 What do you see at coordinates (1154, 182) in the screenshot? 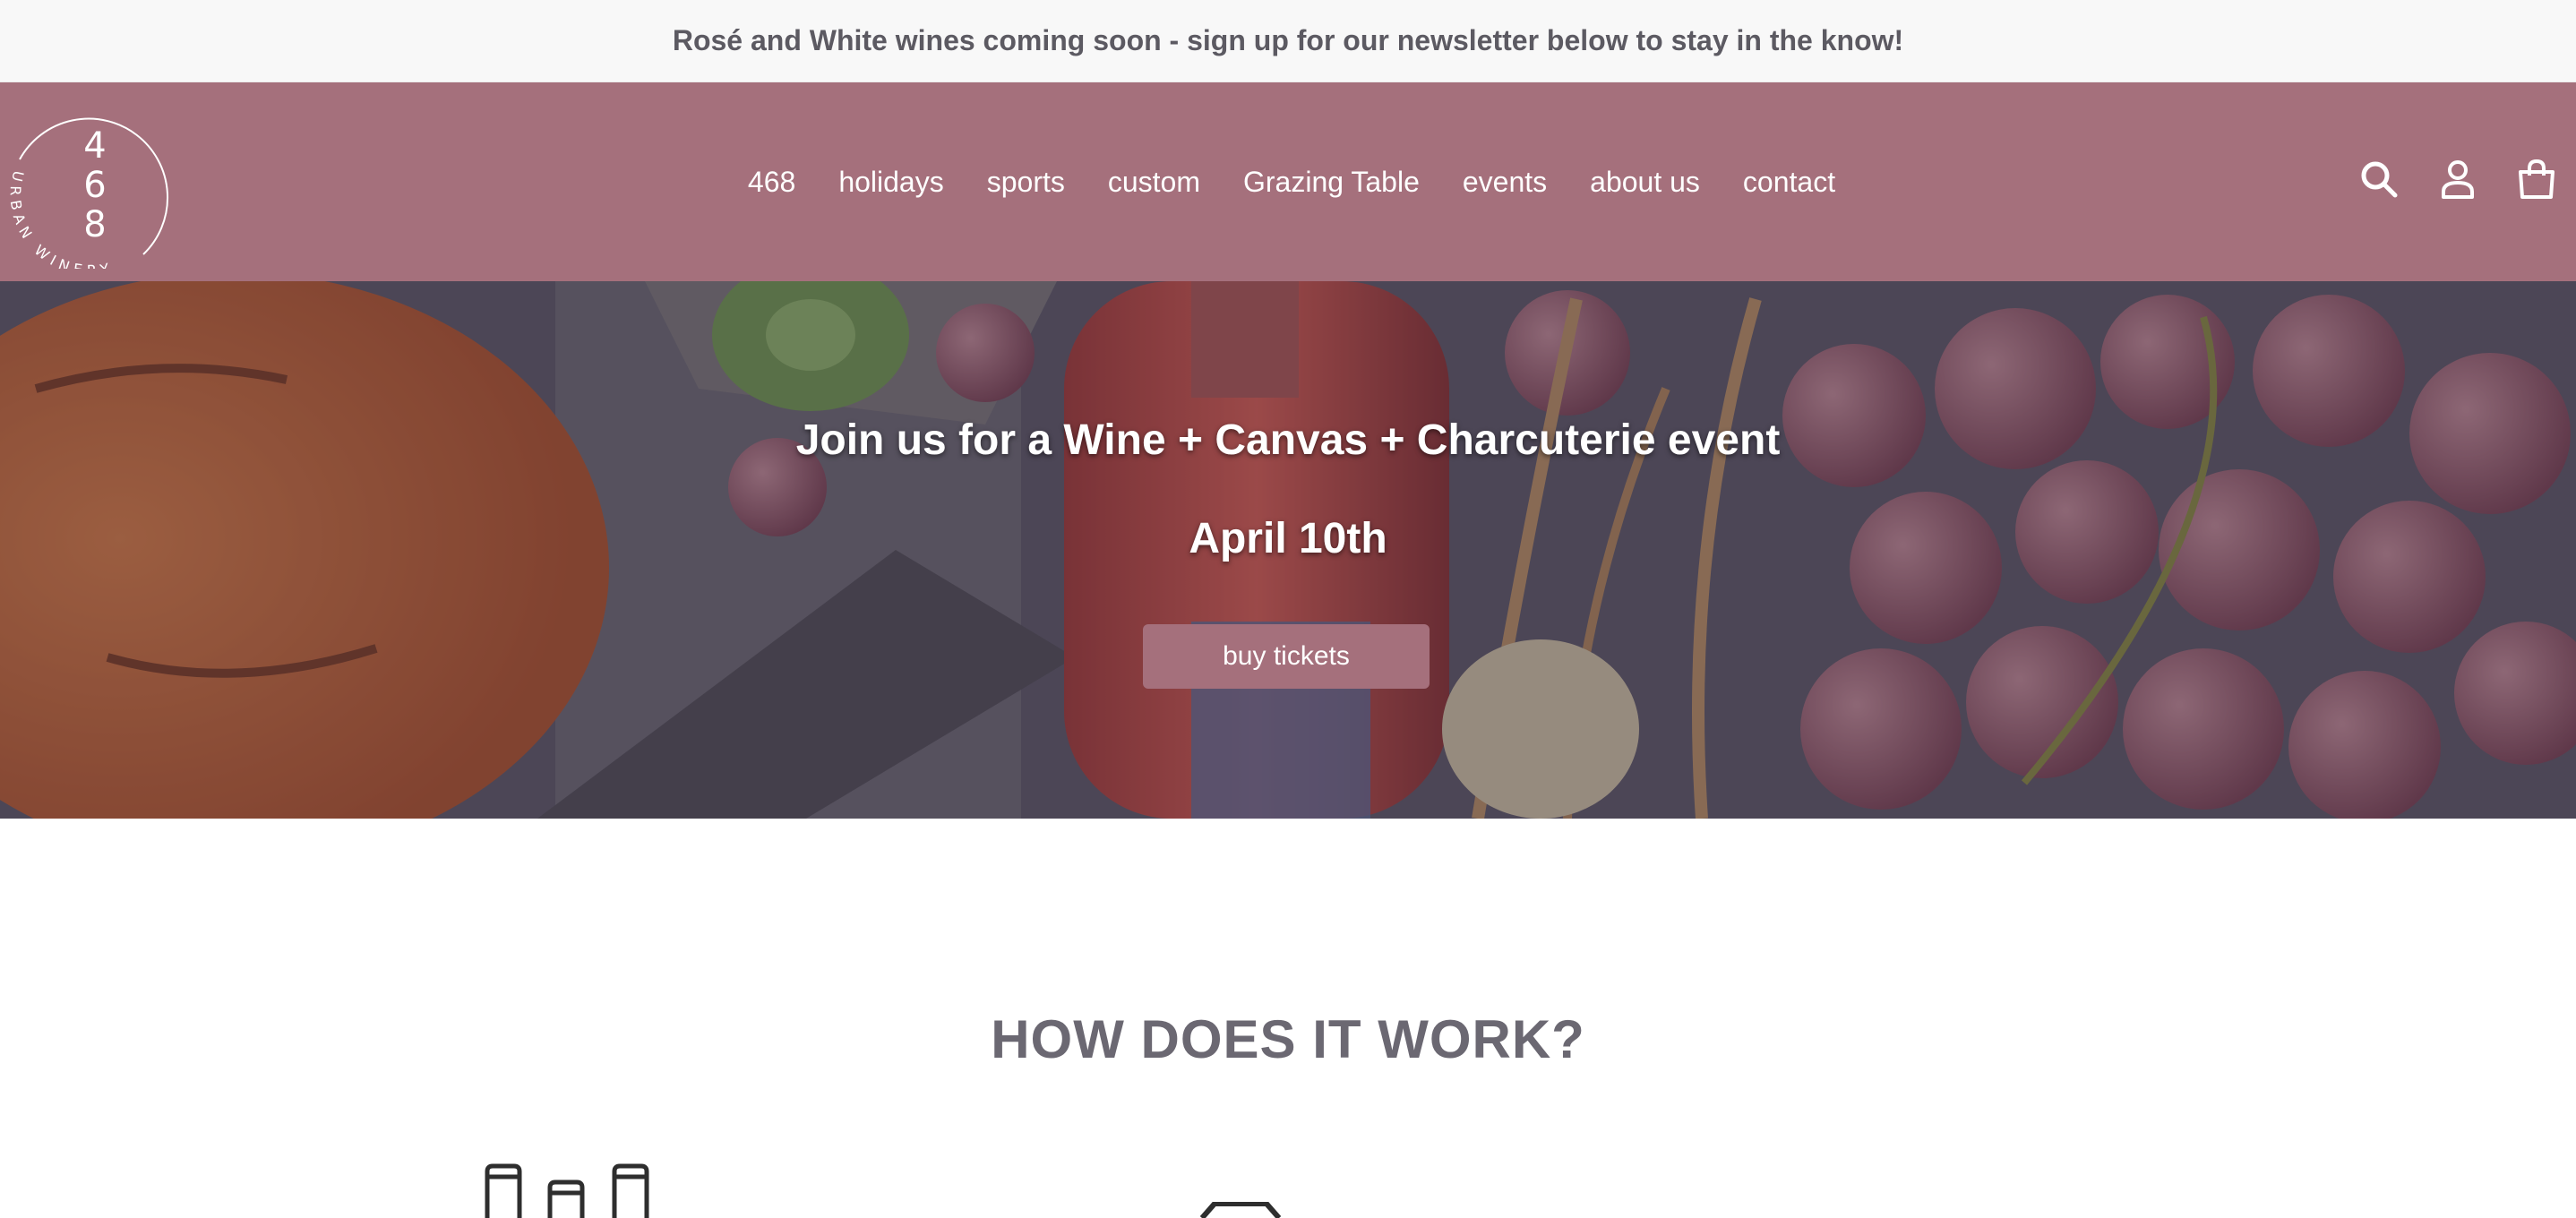
I see `nav-item-custom: custom` at bounding box center [1154, 182].